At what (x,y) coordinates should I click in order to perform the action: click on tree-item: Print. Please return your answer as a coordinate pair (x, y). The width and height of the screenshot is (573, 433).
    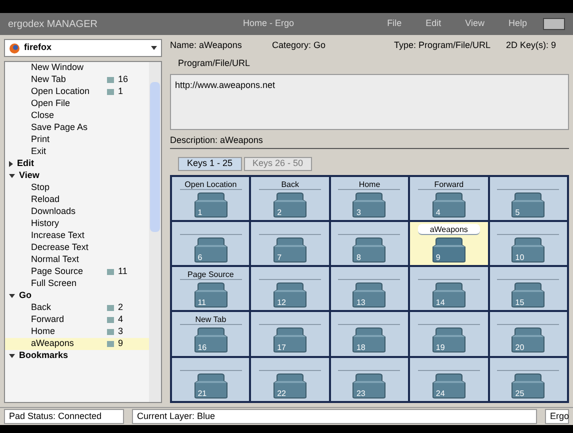
    Looking at the image, I should click on (77, 140).